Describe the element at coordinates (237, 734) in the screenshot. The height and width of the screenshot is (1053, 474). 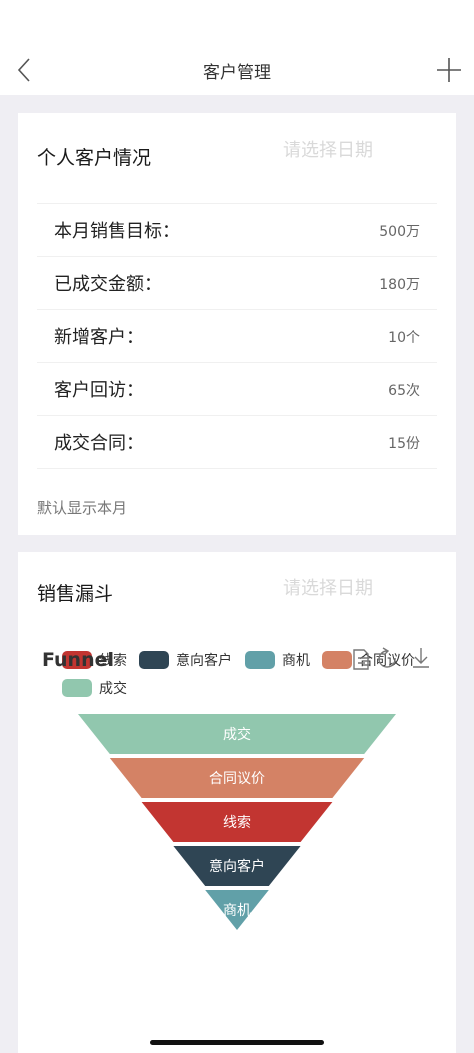
I see `funnel-label-stage-0: 成交` at that location.